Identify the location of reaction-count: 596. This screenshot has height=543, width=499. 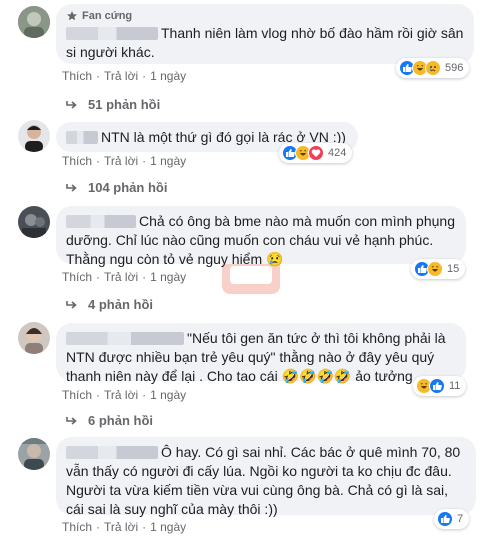
(454, 68).